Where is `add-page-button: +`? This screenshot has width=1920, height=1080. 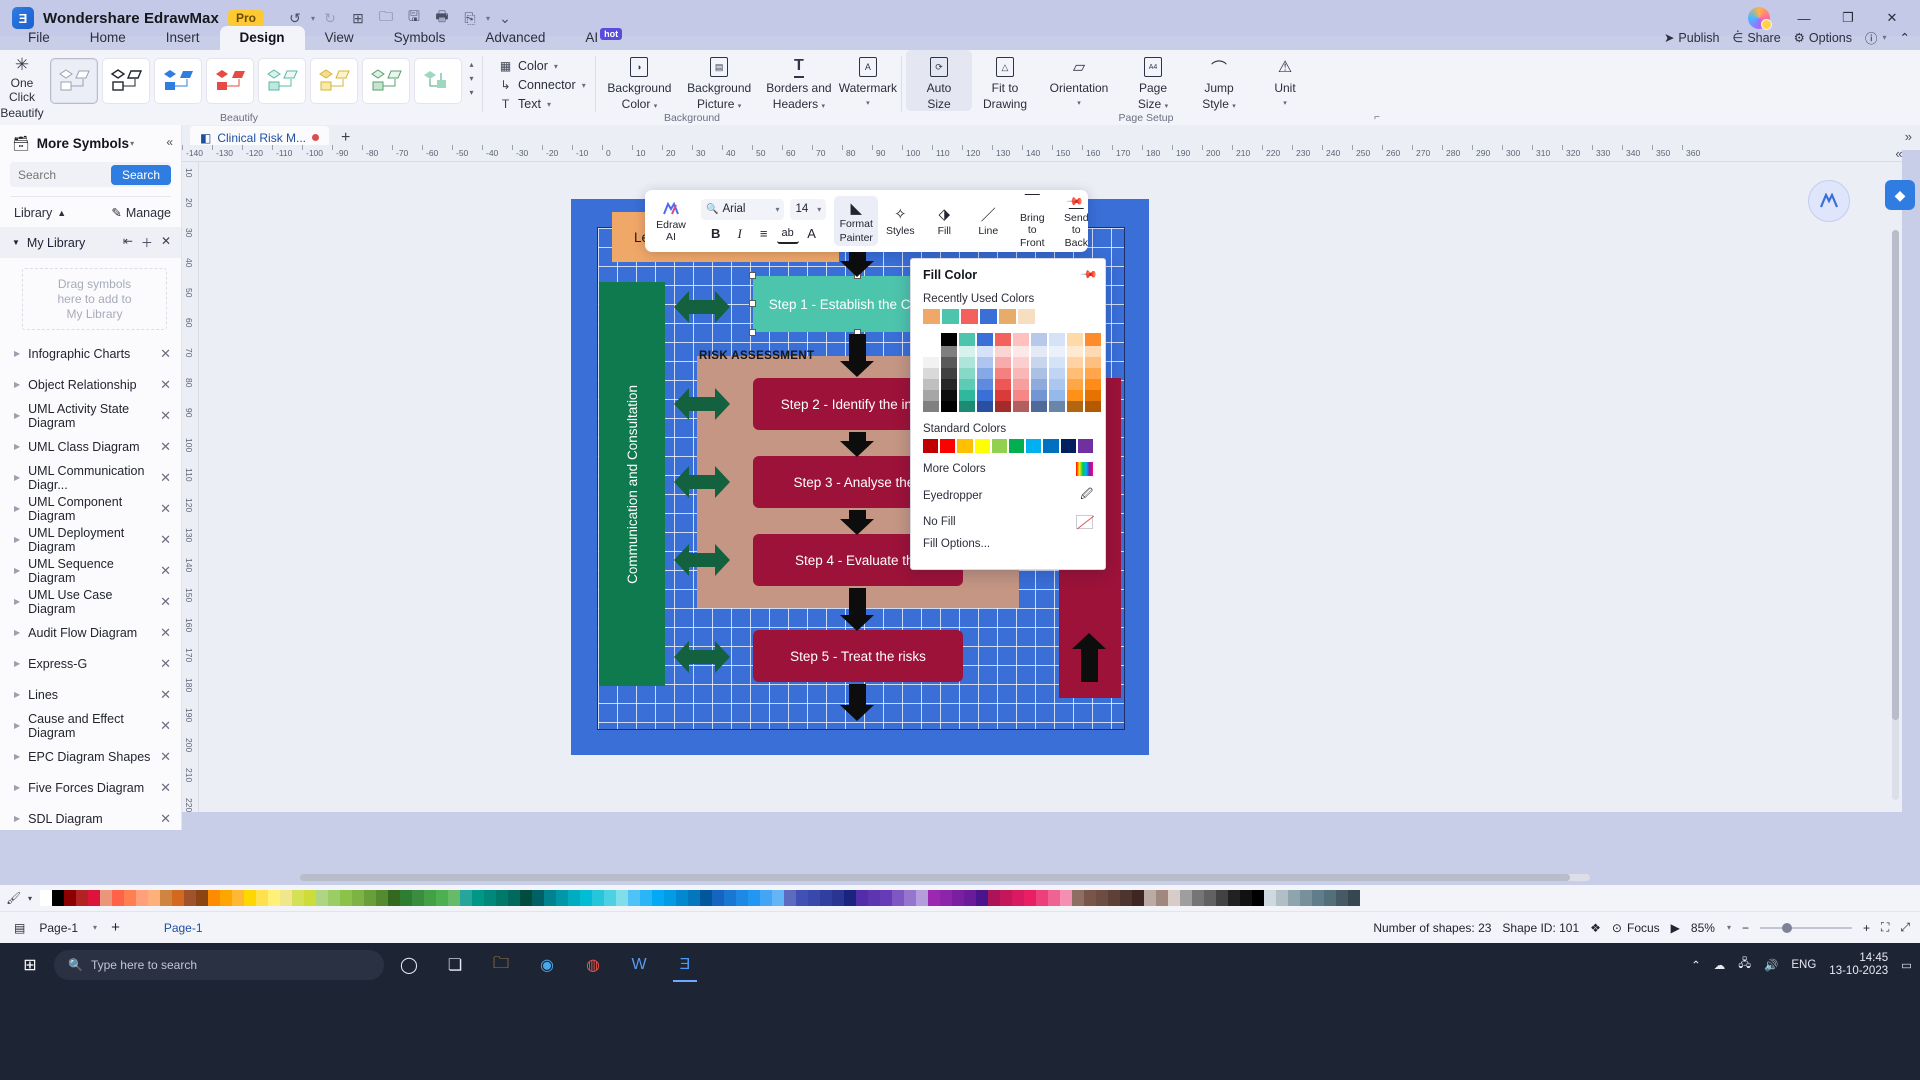 add-page-button: + is located at coordinates (115, 927).